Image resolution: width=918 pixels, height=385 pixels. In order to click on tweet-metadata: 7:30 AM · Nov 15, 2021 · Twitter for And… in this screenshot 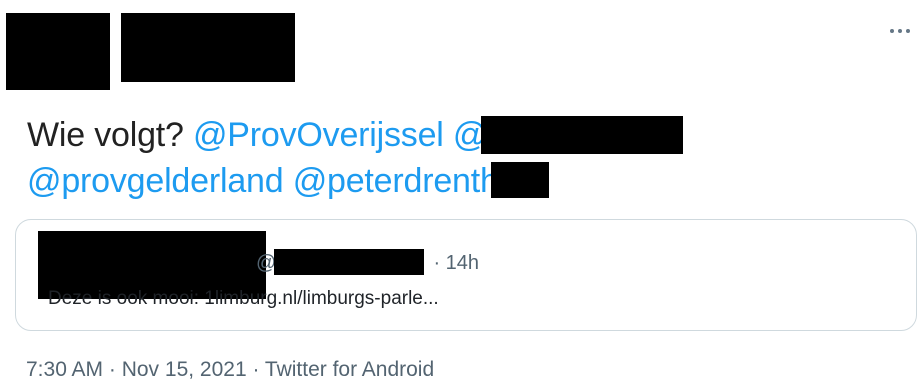, I will do `click(230, 370)`.